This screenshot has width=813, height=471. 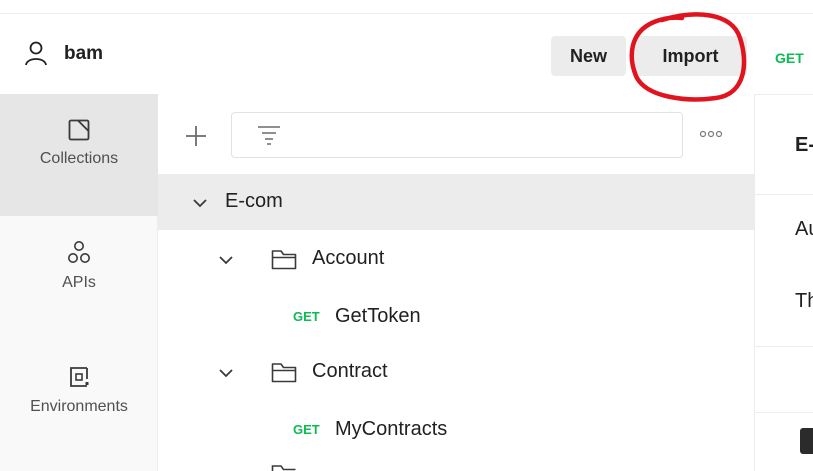 I want to click on apis-icon, so click(x=79, y=252).